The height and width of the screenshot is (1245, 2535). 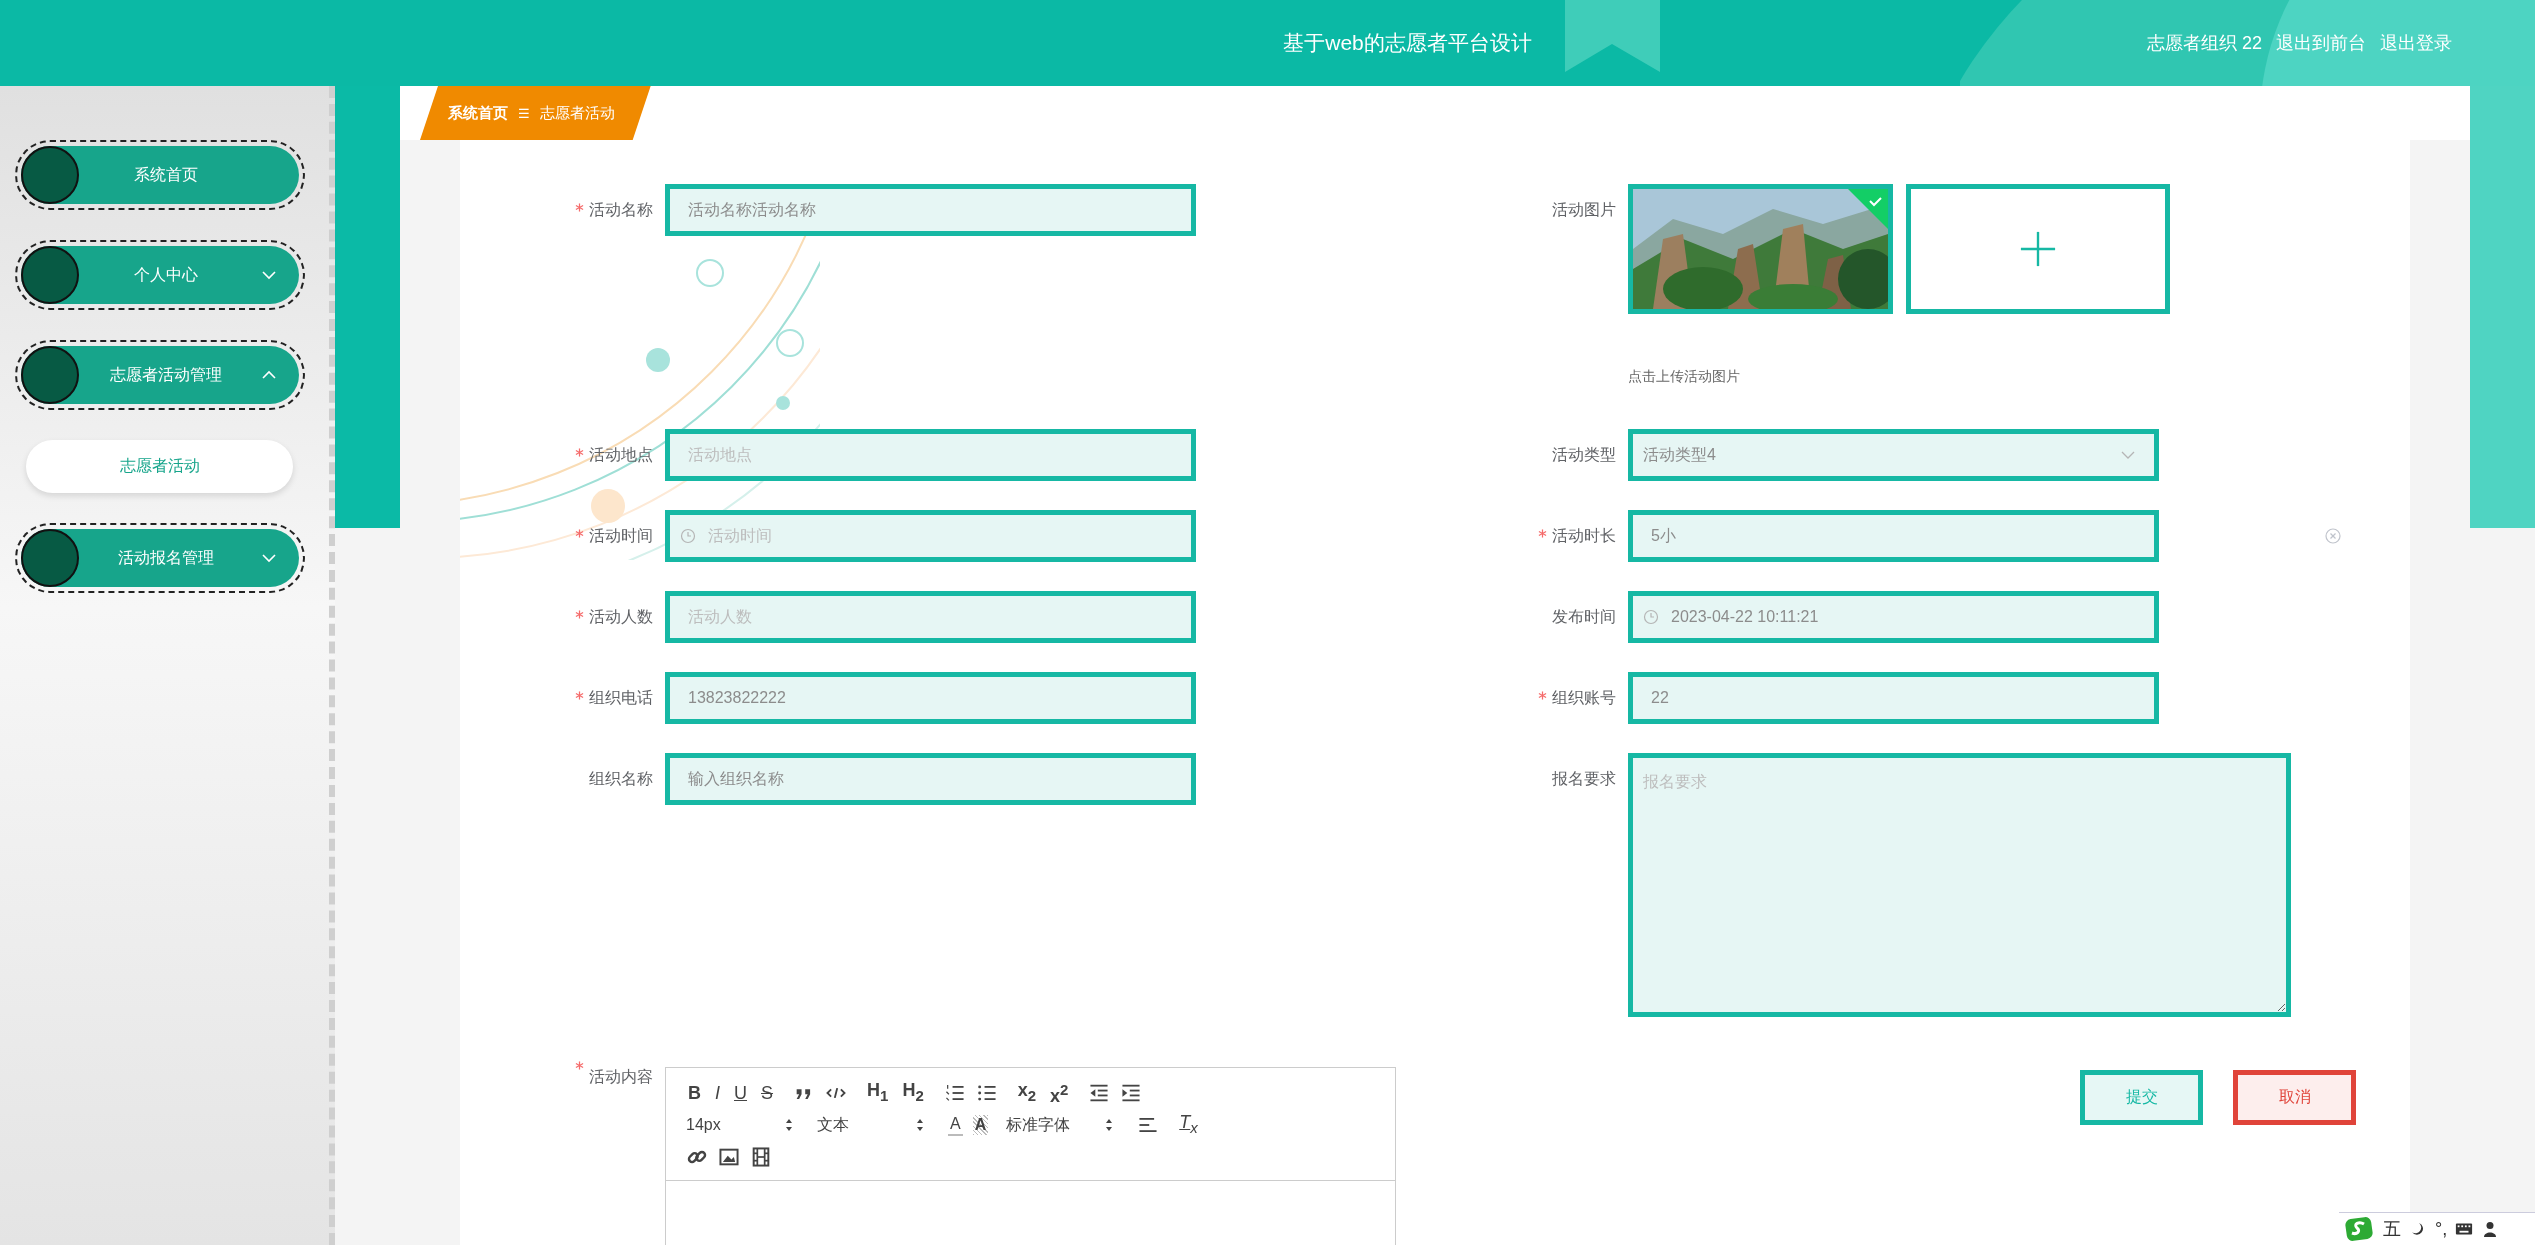 What do you see at coordinates (740, 1093) in the screenshot?
I see `underline-button: U` at bounding box center [740, 1093].